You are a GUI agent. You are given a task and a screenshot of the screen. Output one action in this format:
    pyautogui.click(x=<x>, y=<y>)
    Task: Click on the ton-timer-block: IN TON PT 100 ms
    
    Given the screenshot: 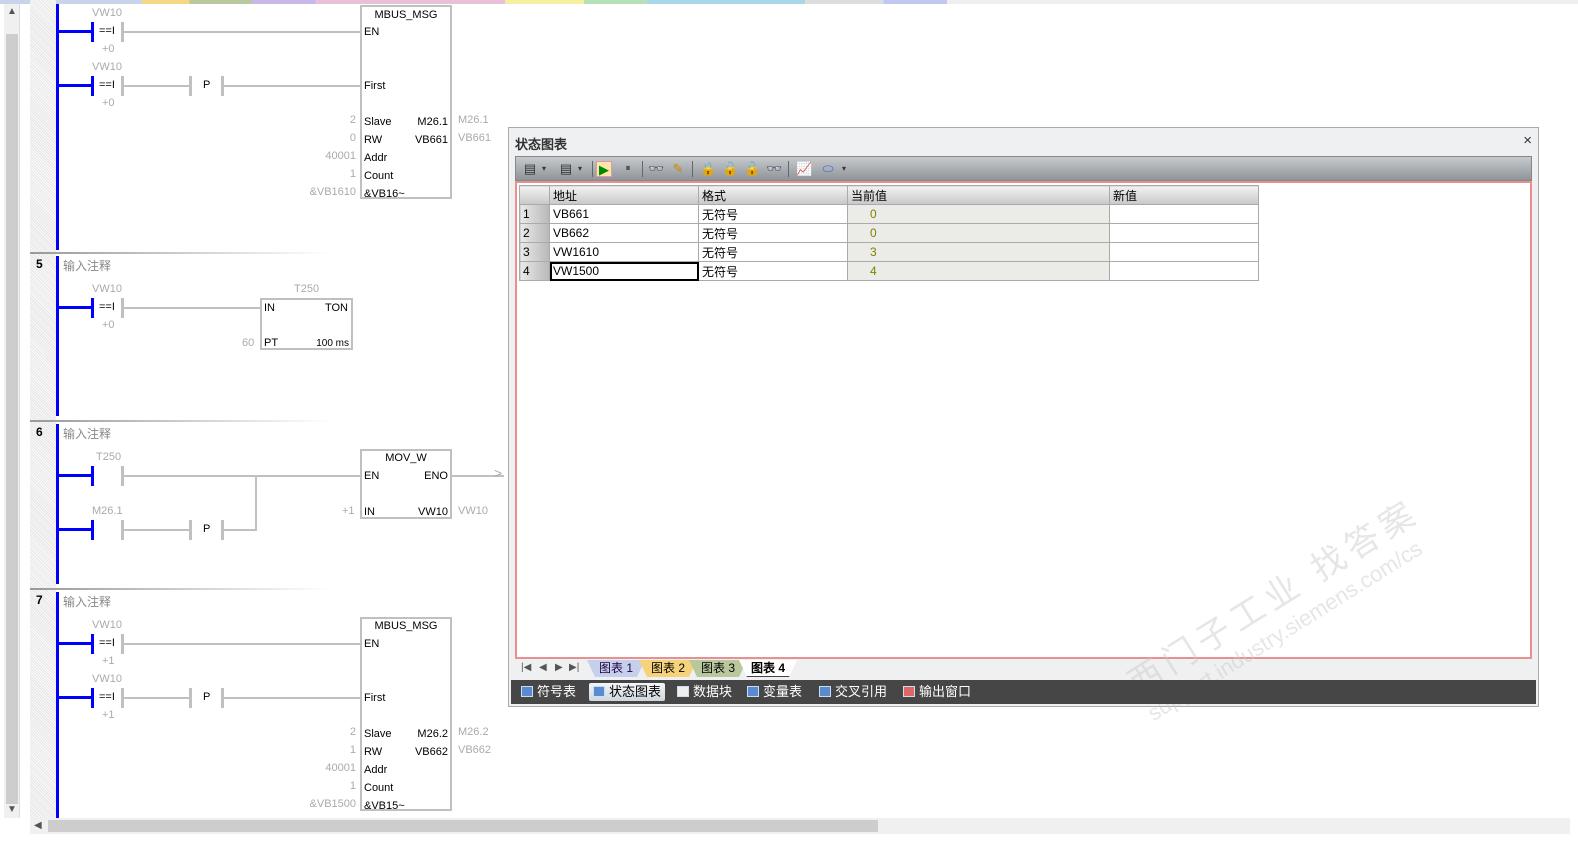 What is the action you would take?
    pyautogui.click(x=306, y=324)
    